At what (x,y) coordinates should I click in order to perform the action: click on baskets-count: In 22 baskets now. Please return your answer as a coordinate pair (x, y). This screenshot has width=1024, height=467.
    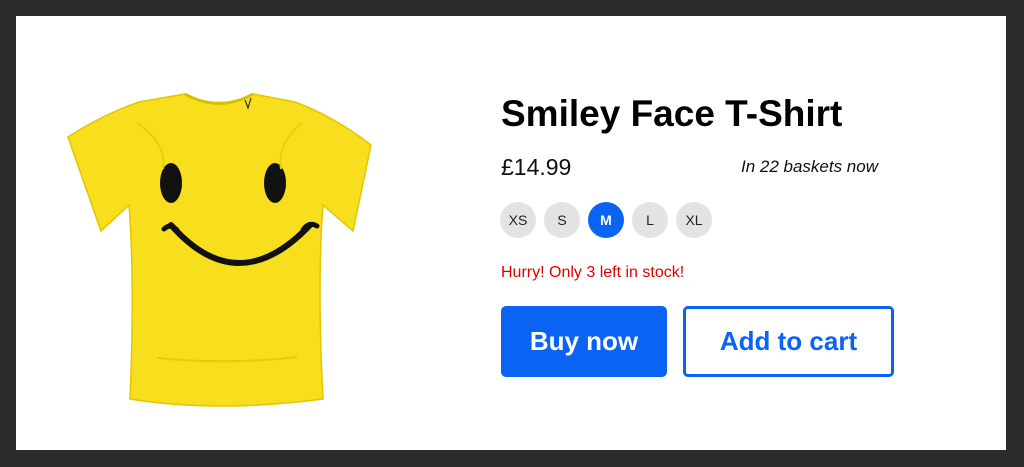
    Looking at the image, I should click on (809, 166).